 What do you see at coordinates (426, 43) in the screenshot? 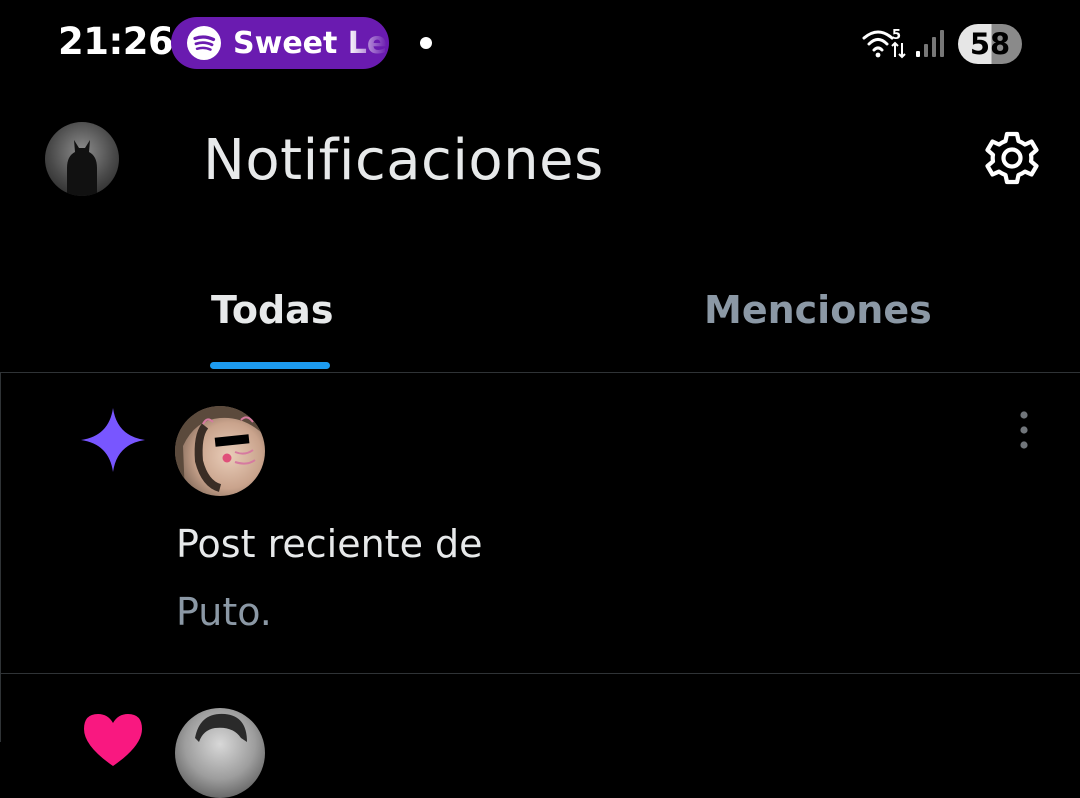
I see `notification-dot-icon` at bounding box center [426, 43].